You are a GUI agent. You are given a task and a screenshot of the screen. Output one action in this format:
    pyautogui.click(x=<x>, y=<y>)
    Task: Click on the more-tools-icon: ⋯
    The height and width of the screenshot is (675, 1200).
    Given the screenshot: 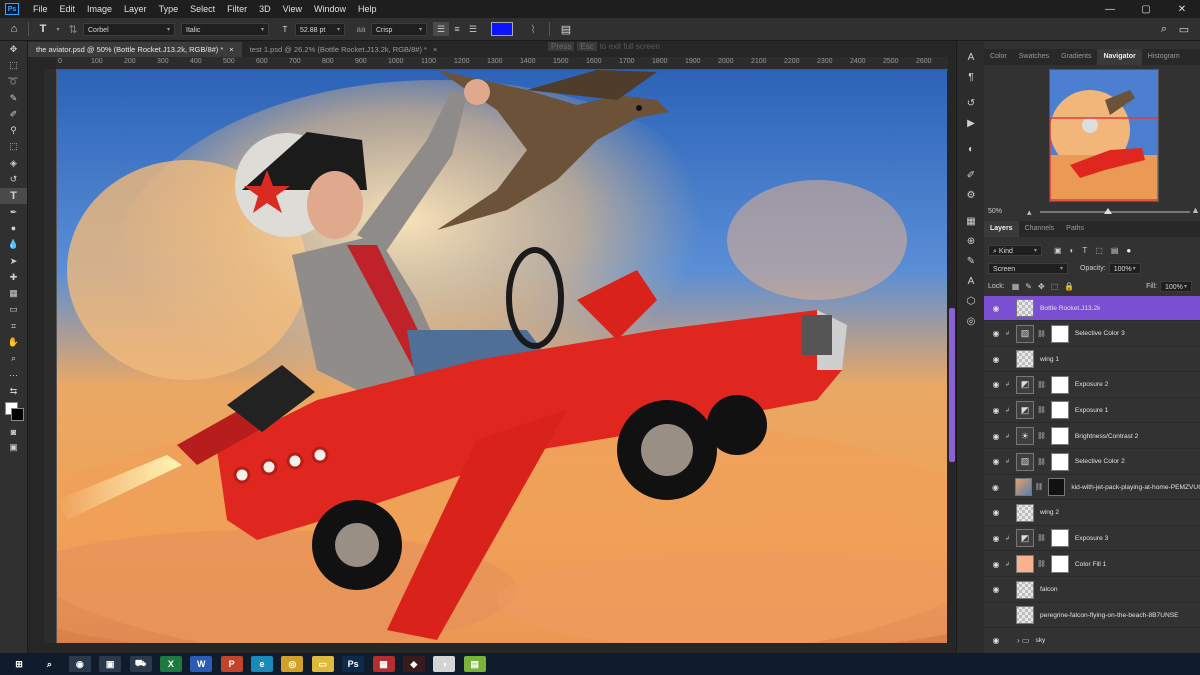 What is the action you would take?
    pyautogui.click(x=13, y=375)
    